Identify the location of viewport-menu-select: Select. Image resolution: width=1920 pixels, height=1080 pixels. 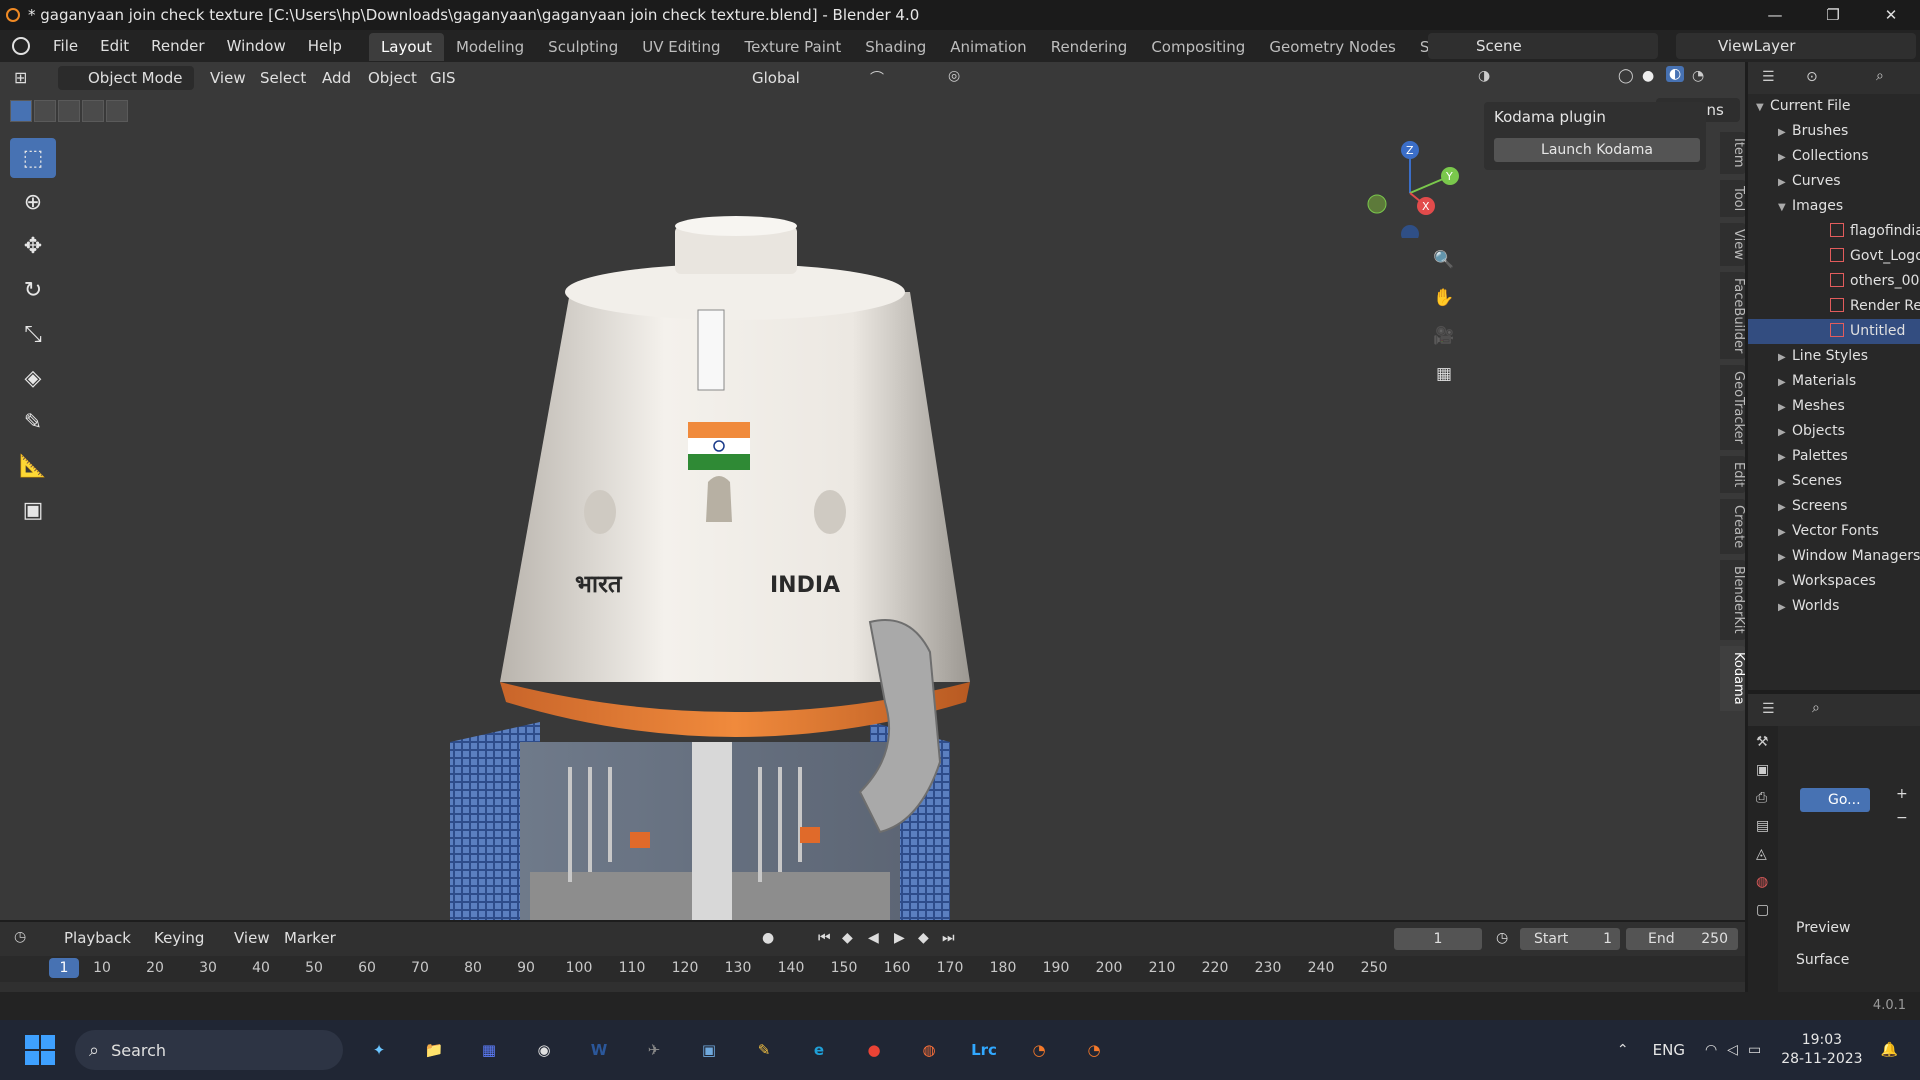
(283, 78).